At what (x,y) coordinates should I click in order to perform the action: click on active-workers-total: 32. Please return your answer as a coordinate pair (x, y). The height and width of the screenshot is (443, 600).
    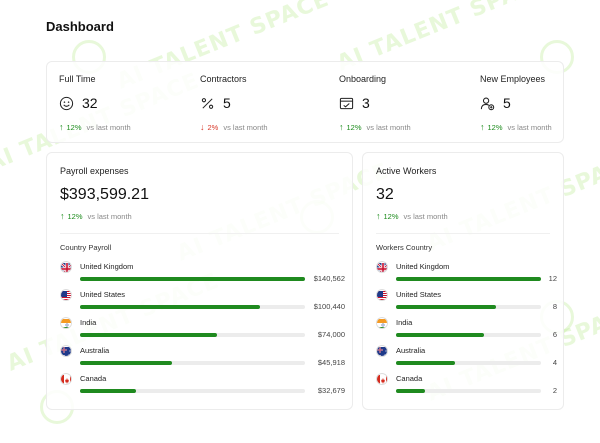
    Looking at the image, I should click on (385, 194).